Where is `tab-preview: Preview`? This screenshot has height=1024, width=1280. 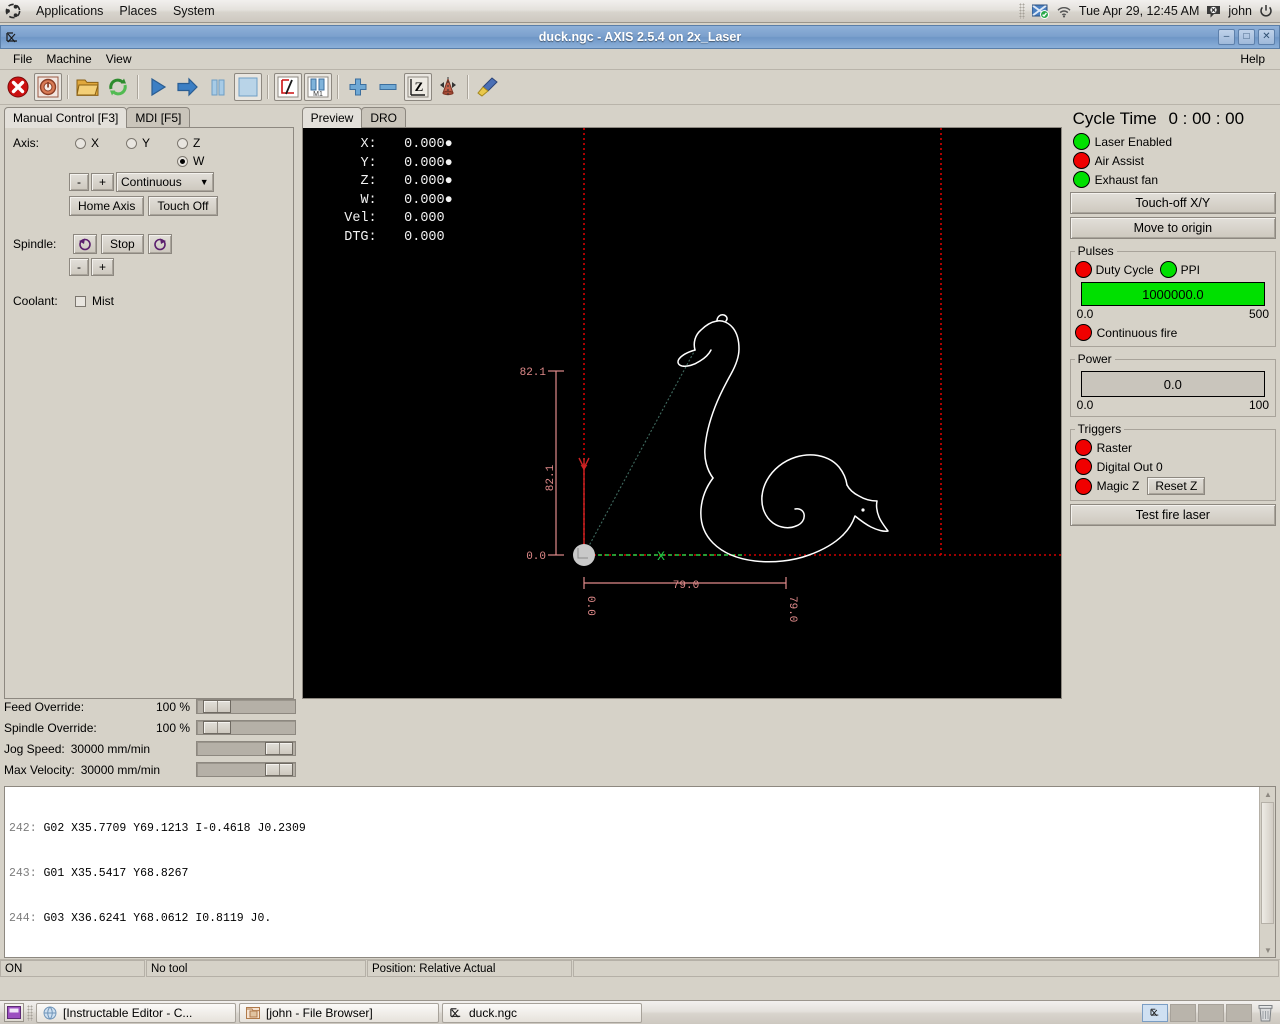 tab-preview: Preview is located at coordinates (332, 117).